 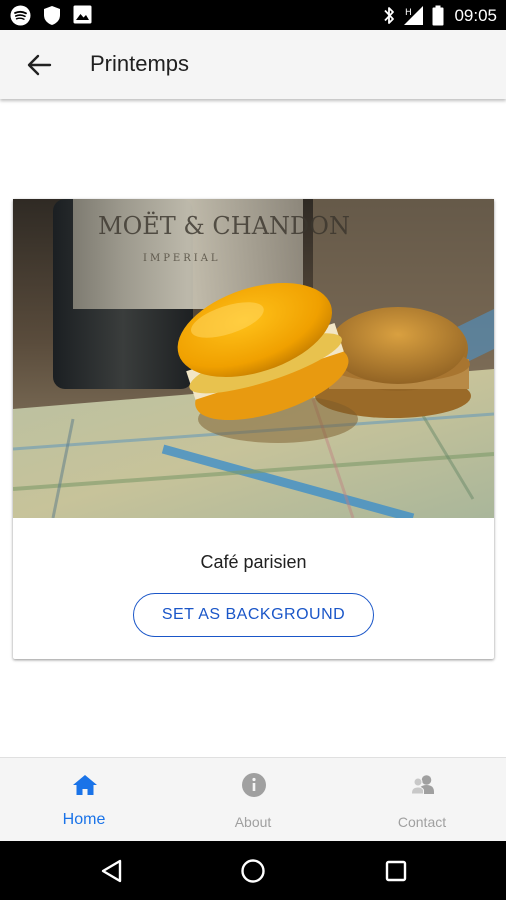 What do you see at coordinates (140, 63) in the screenshot?
I see `page-title: Printemps` at bounding box center [140, 63].